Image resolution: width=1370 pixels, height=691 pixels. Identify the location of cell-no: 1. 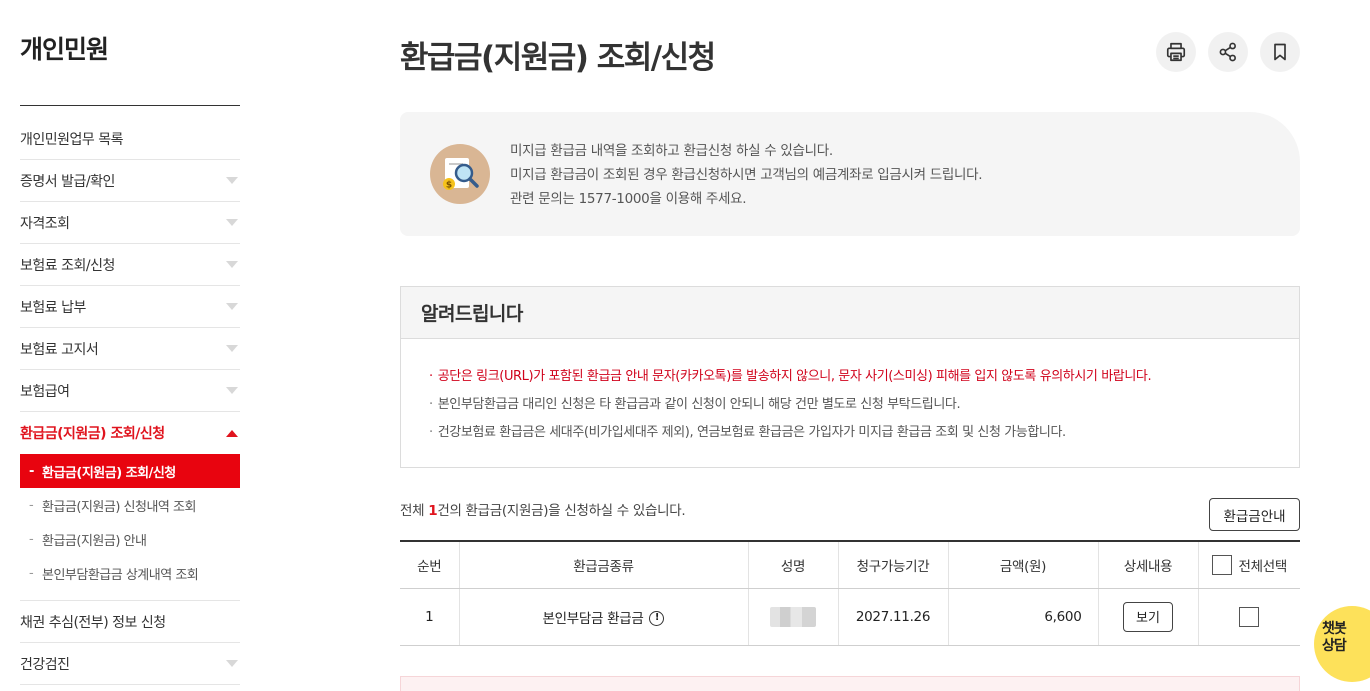
(429, 617).